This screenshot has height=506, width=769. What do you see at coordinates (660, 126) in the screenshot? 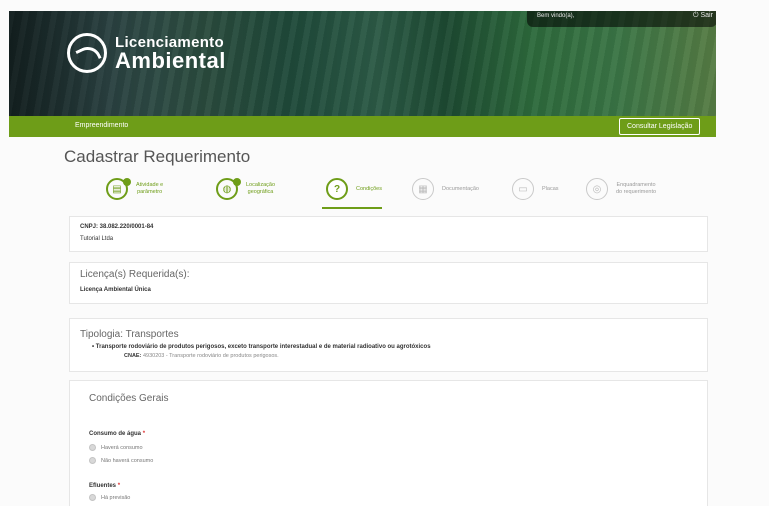
I see `consult-legislation-button: Consultar Legislação` at bounding box center [660, 126].